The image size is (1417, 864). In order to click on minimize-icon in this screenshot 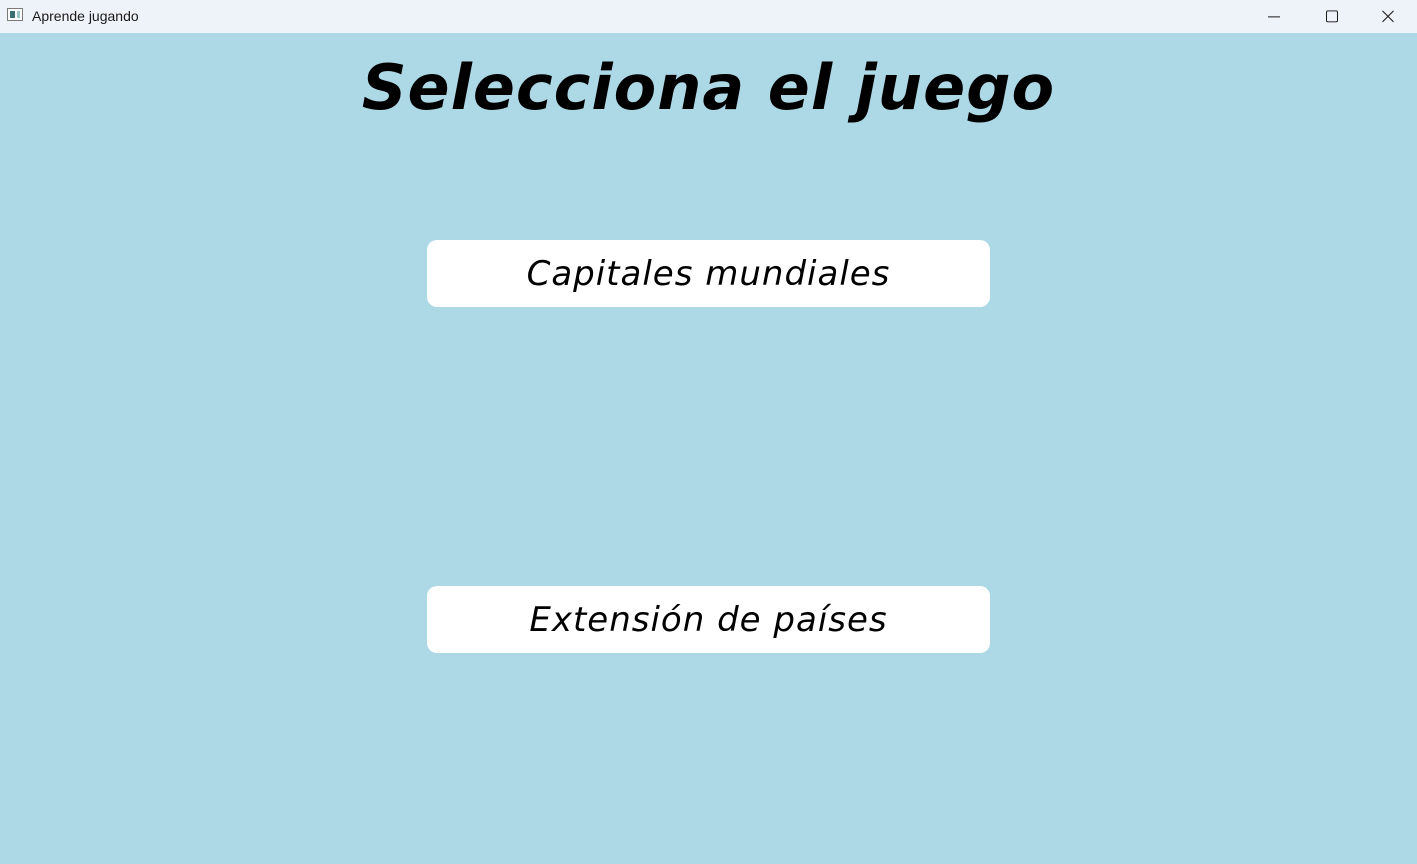, I will do `click(1274, 16)`.